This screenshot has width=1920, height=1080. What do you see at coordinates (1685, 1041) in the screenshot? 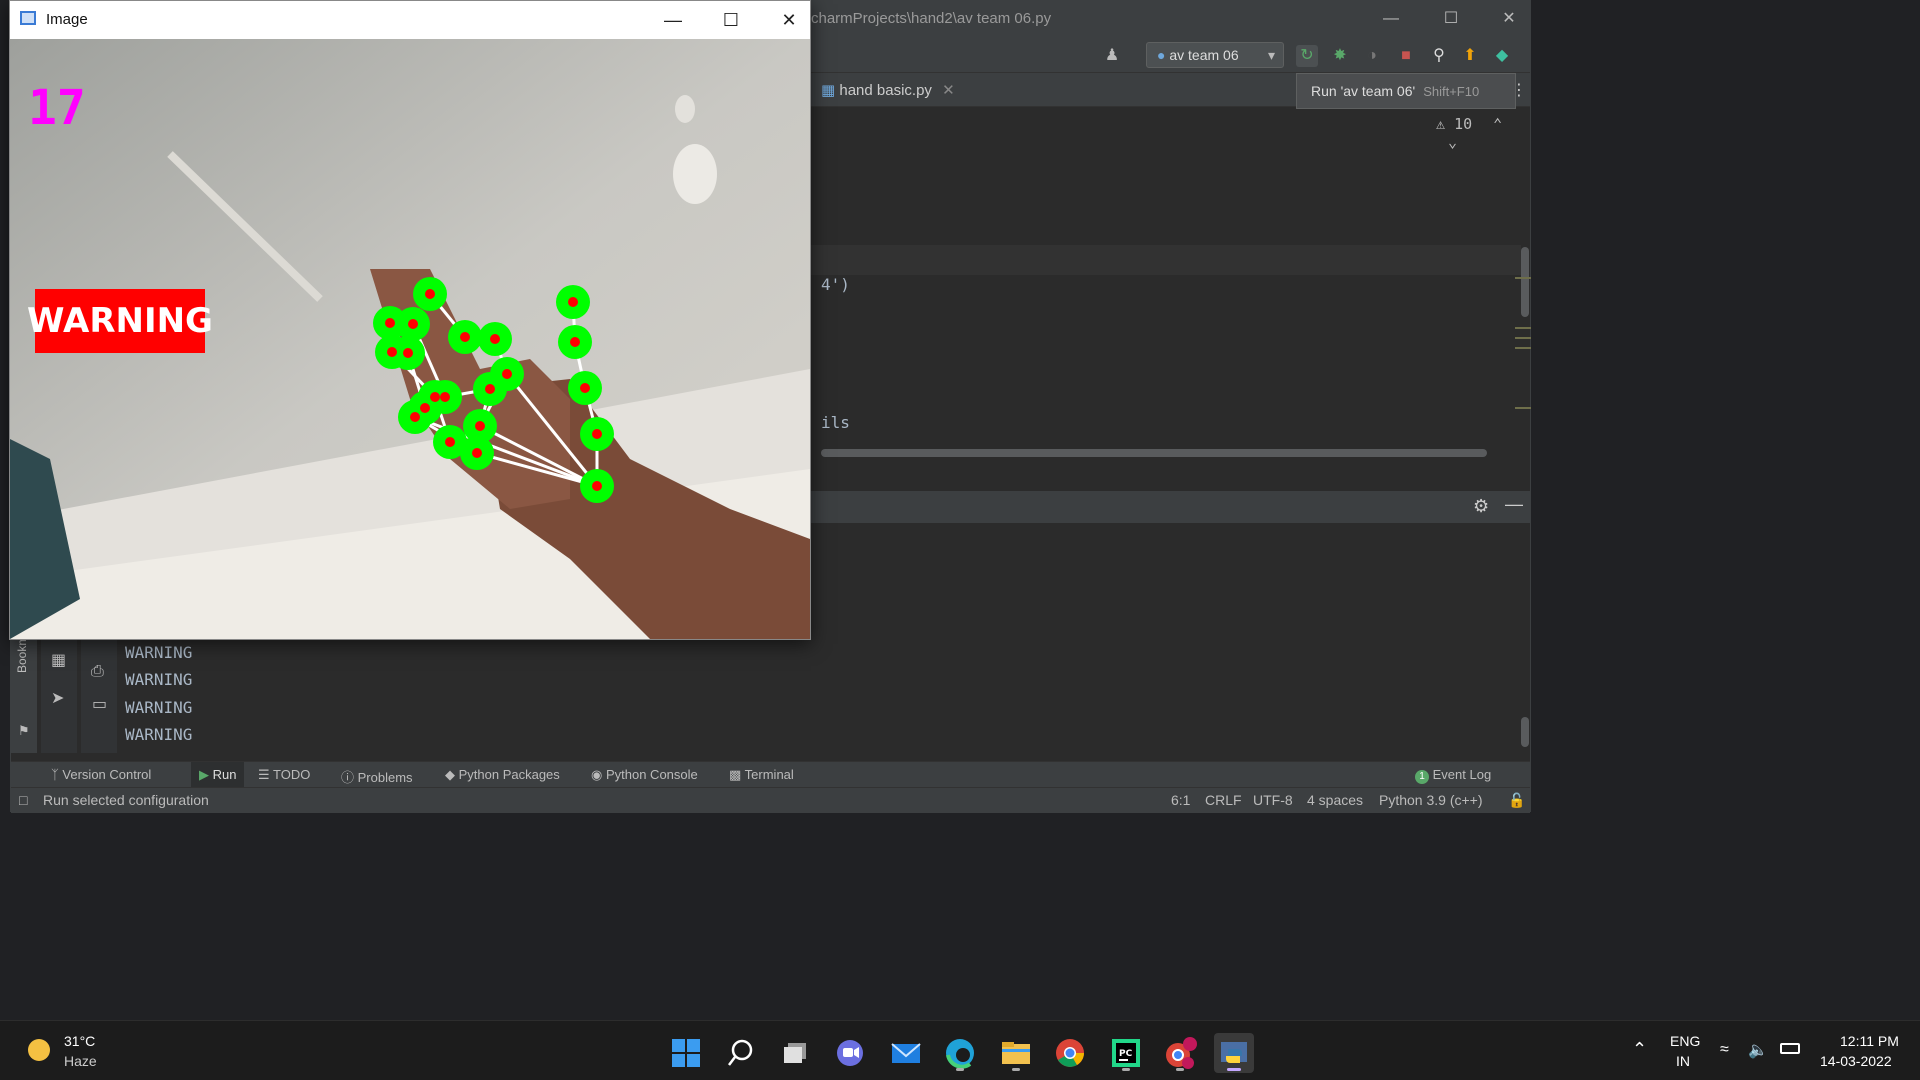
I see `language-primary: ENG` at bounding box center [1685, 1041].